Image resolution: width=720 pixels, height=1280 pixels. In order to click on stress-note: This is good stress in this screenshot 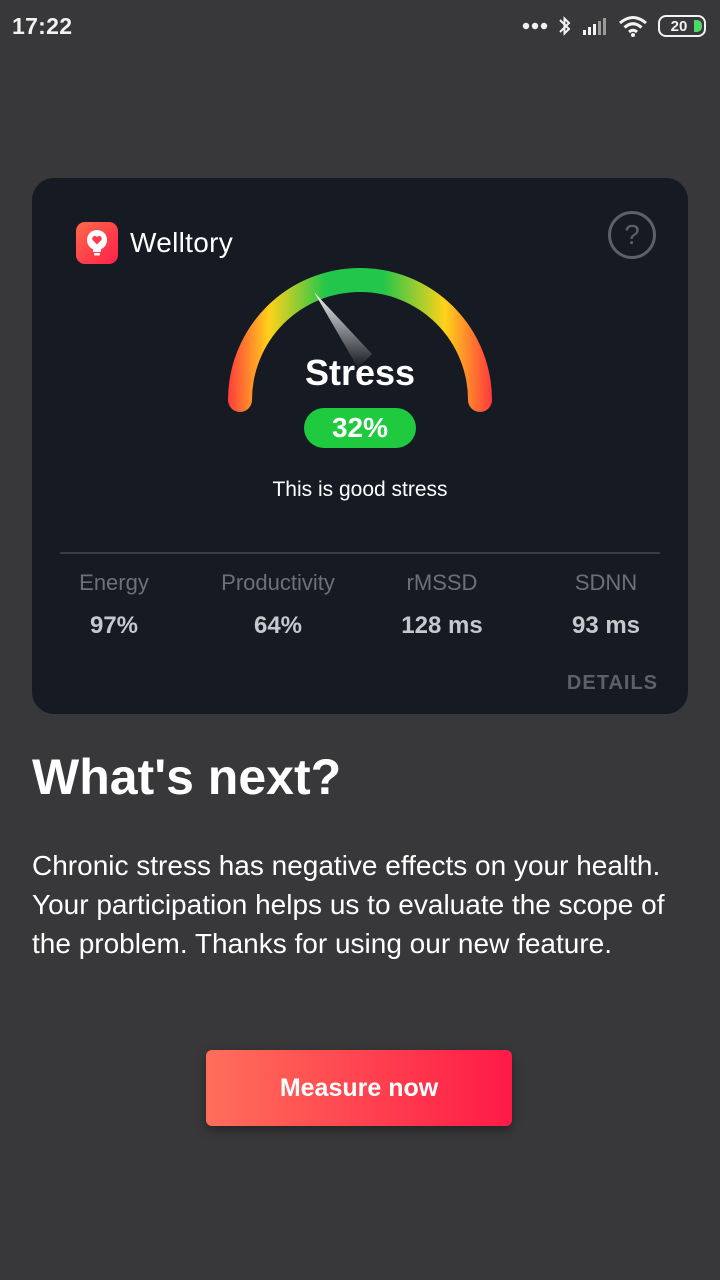, I will do `click(360, 489)`.